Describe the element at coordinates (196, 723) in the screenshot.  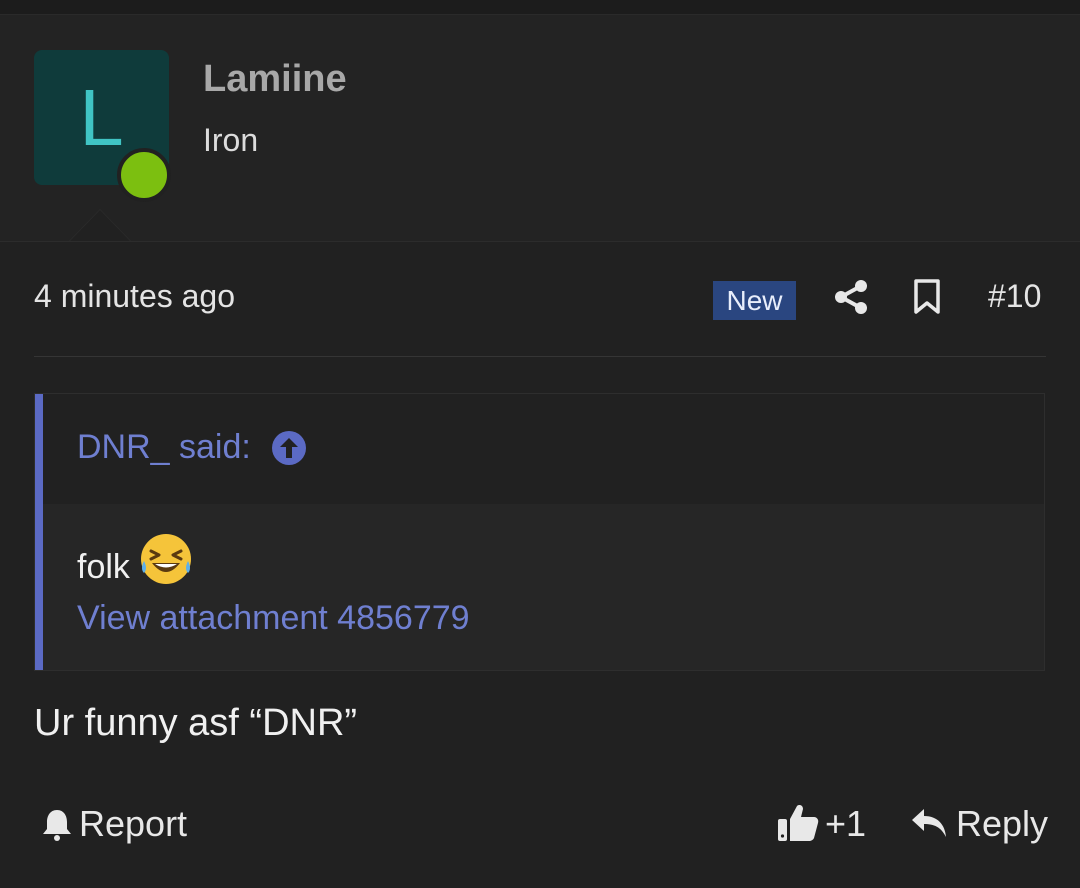
I see `post-message: Ur funny asf “DNR”` at that location.